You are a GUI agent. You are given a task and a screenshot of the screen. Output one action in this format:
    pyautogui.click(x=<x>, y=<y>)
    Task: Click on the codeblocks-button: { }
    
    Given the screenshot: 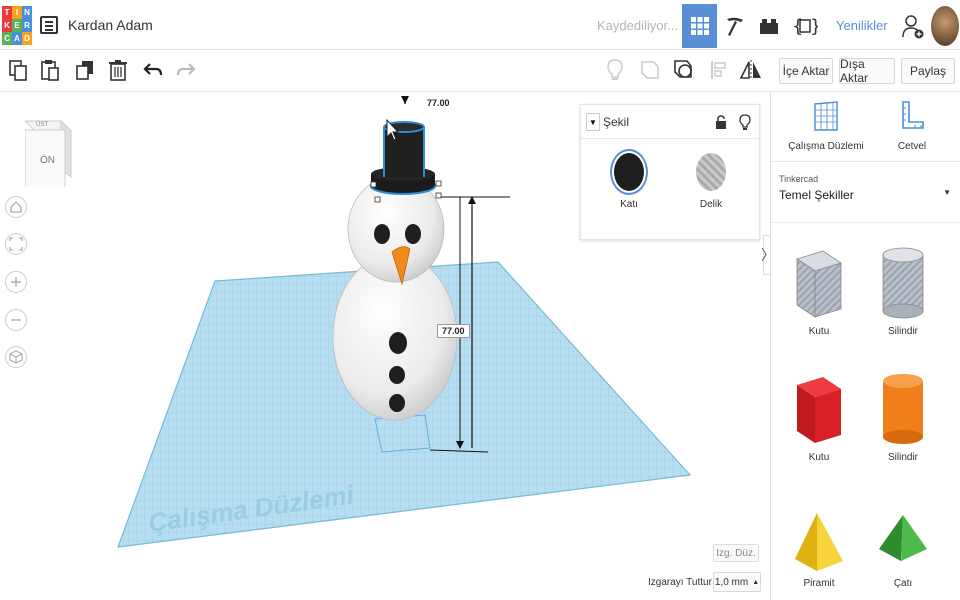 What is the action you would take?
    pyautogui.click(x=805, y=26)
    